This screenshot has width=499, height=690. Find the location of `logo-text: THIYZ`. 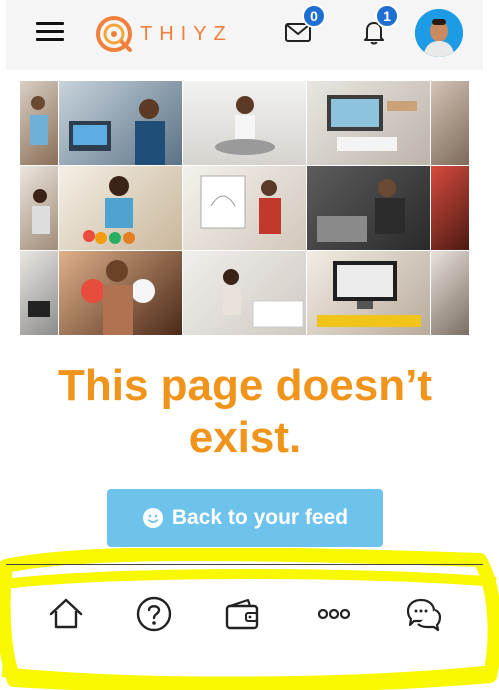

logo-text: THIYZ is located at coordinates (186, 33).